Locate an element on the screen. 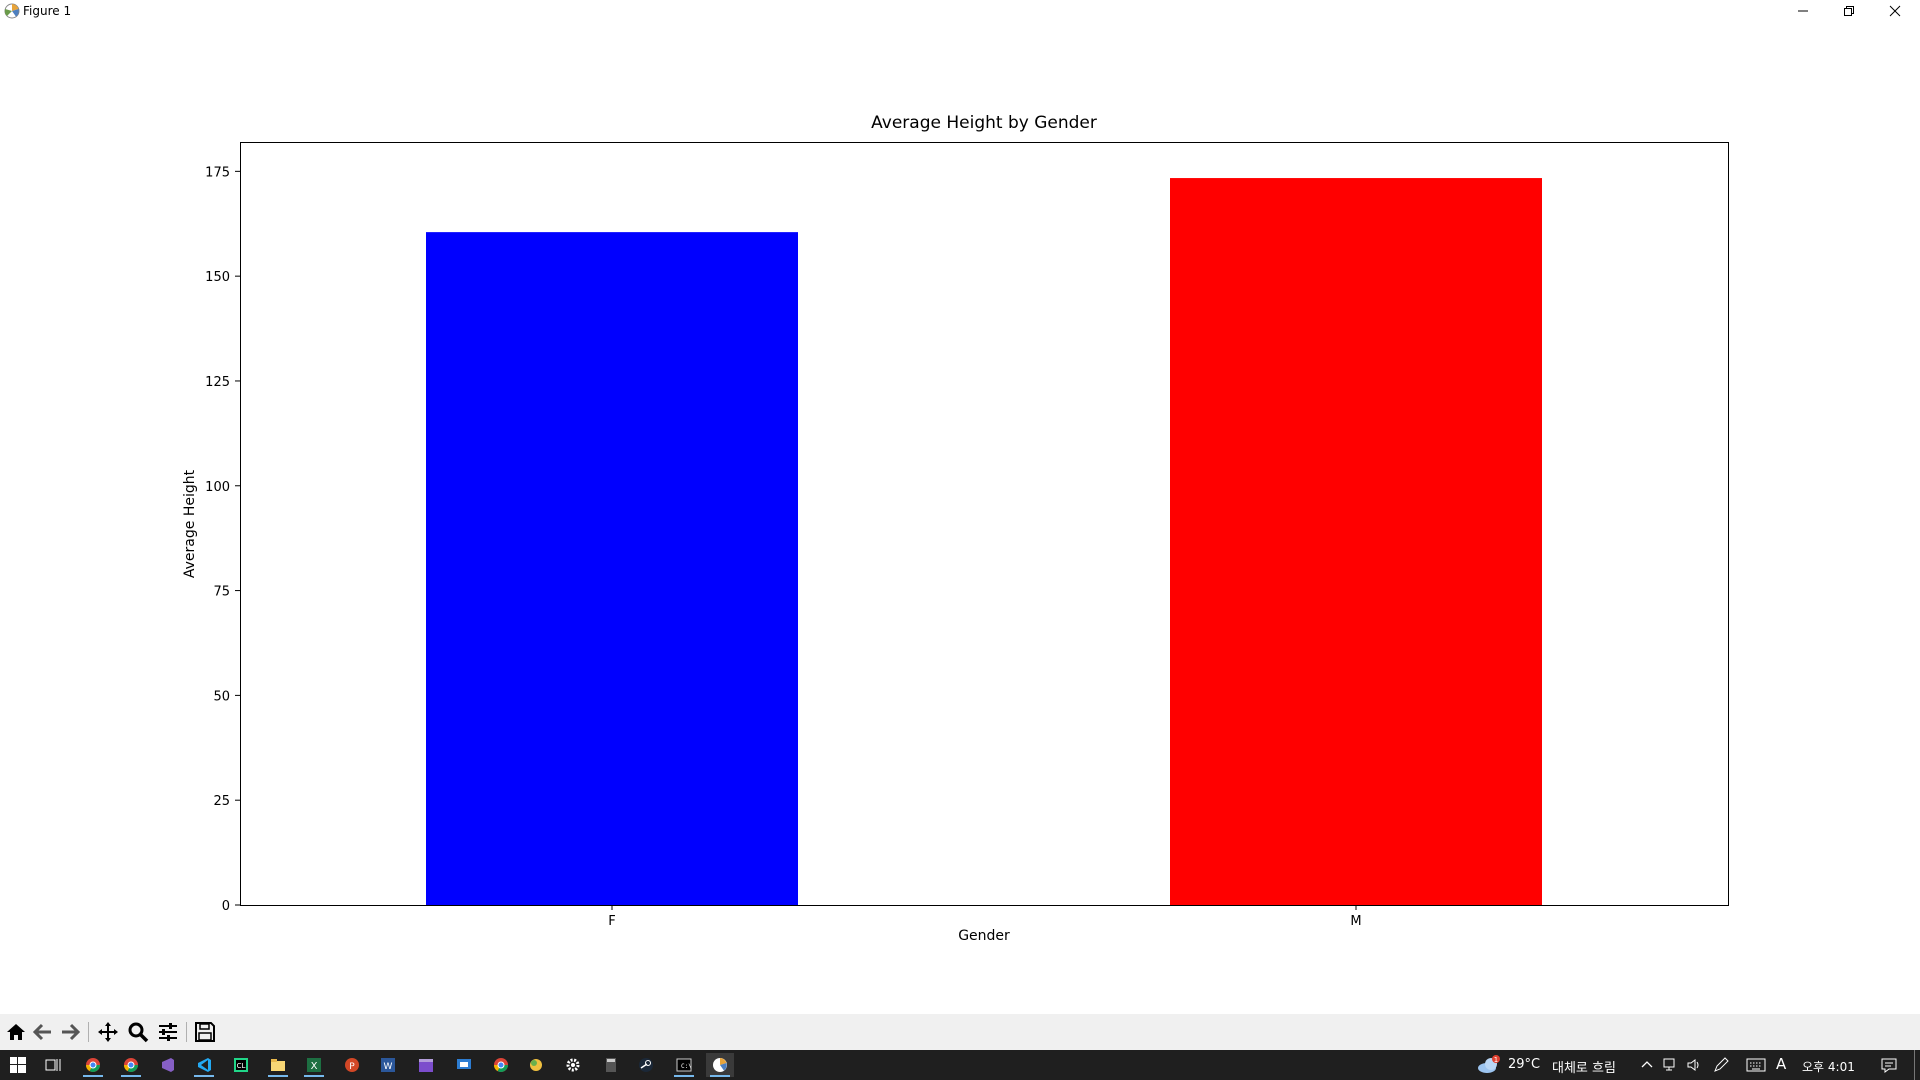  taskbar-app-powerpoint: P is located at coordinates (352, 1065).